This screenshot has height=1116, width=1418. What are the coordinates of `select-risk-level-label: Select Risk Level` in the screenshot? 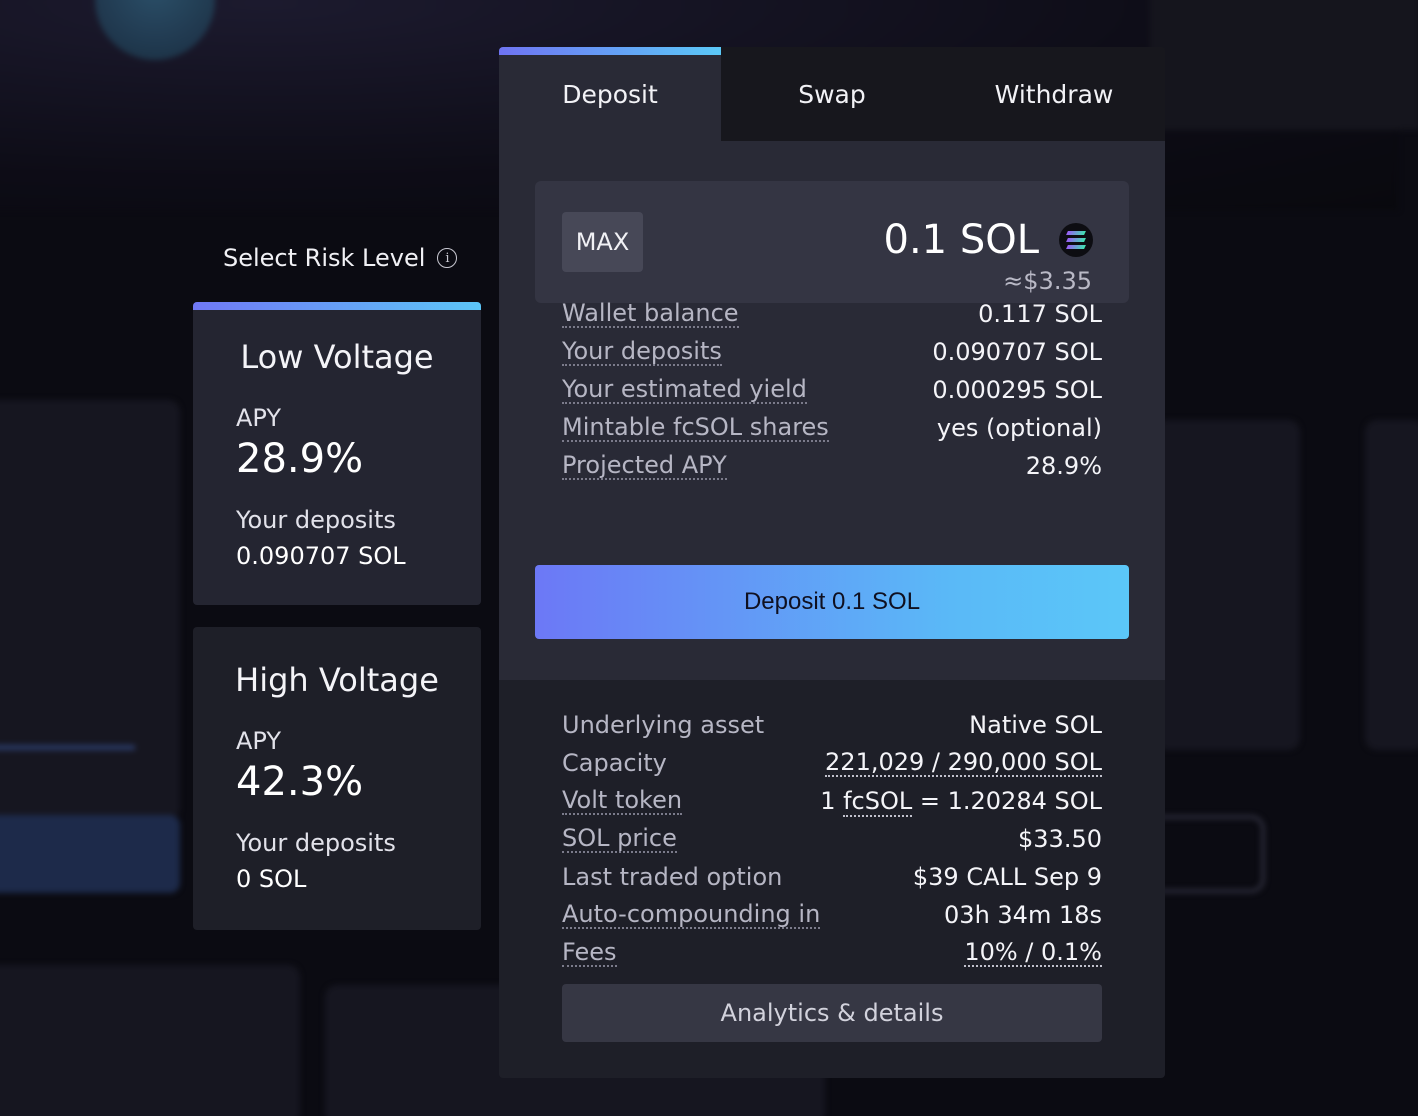 It's located at (324, 258).